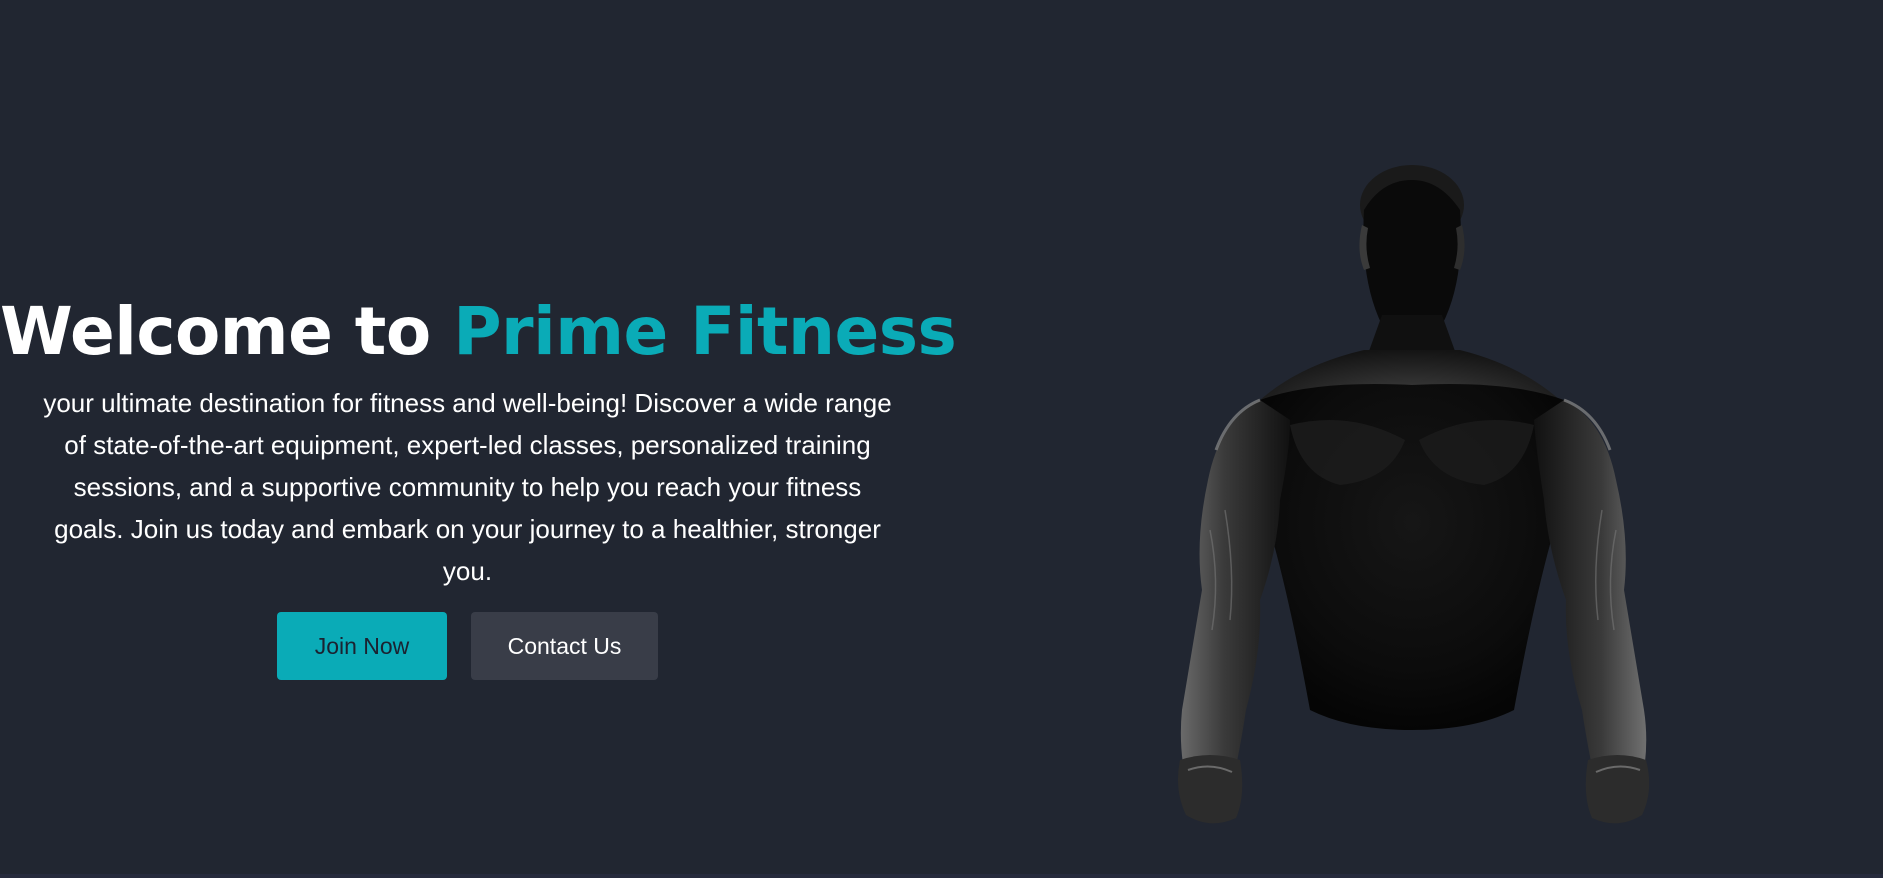 This screenshot has height=878, width=1883. I want to click on title-prefix: Welcome to, so click(227, 331).